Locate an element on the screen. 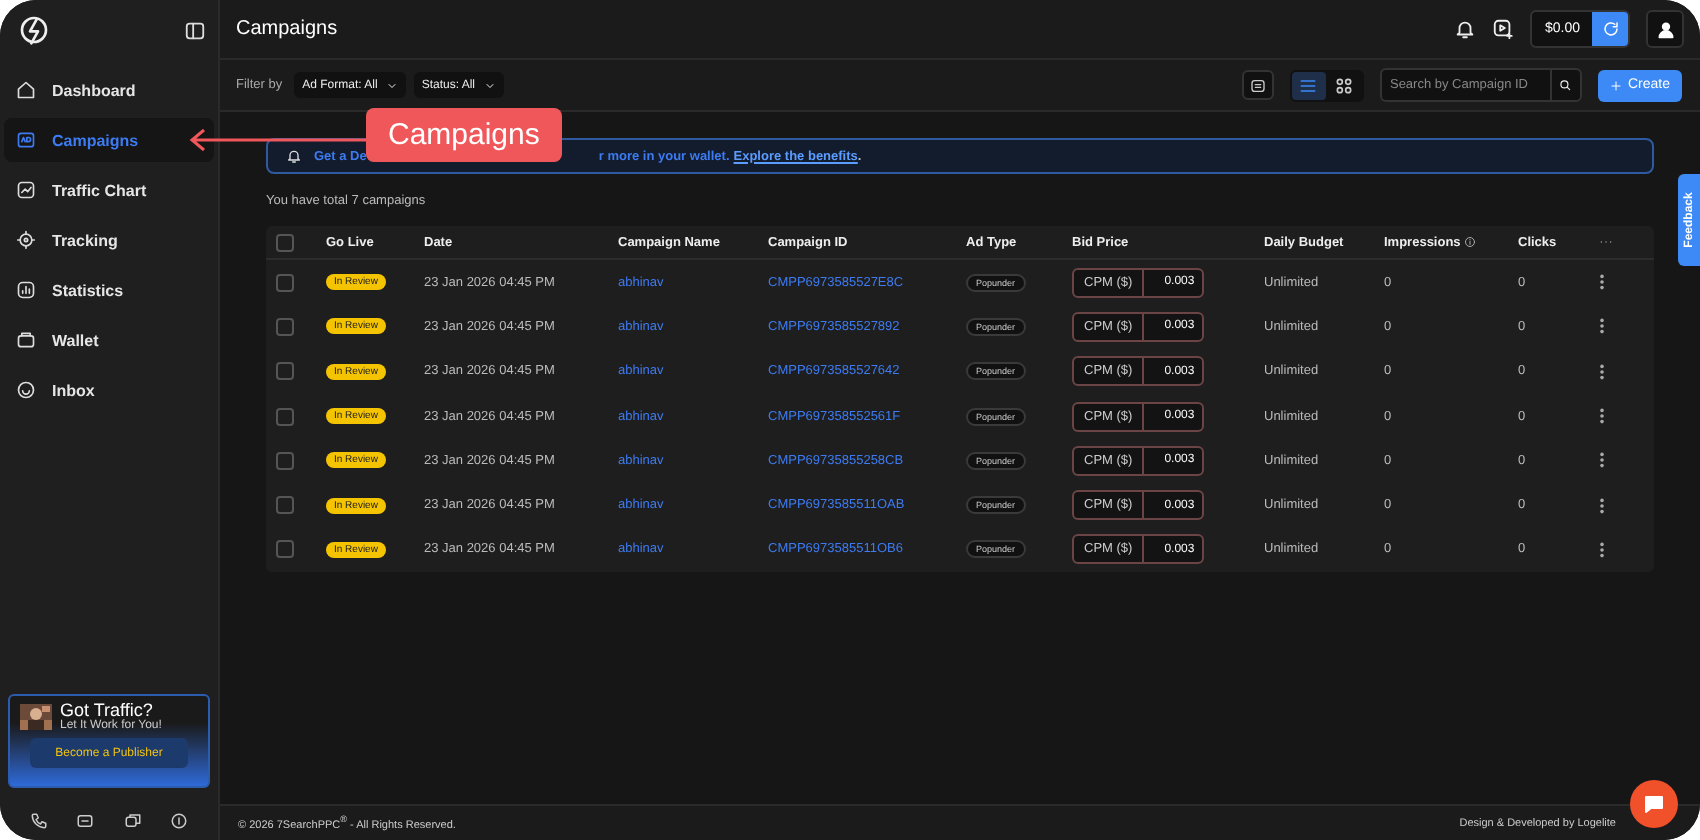 The width and height of the screenshot is (1700, 840). sidebar-item: Inbox is located at coordinates (109, 390).